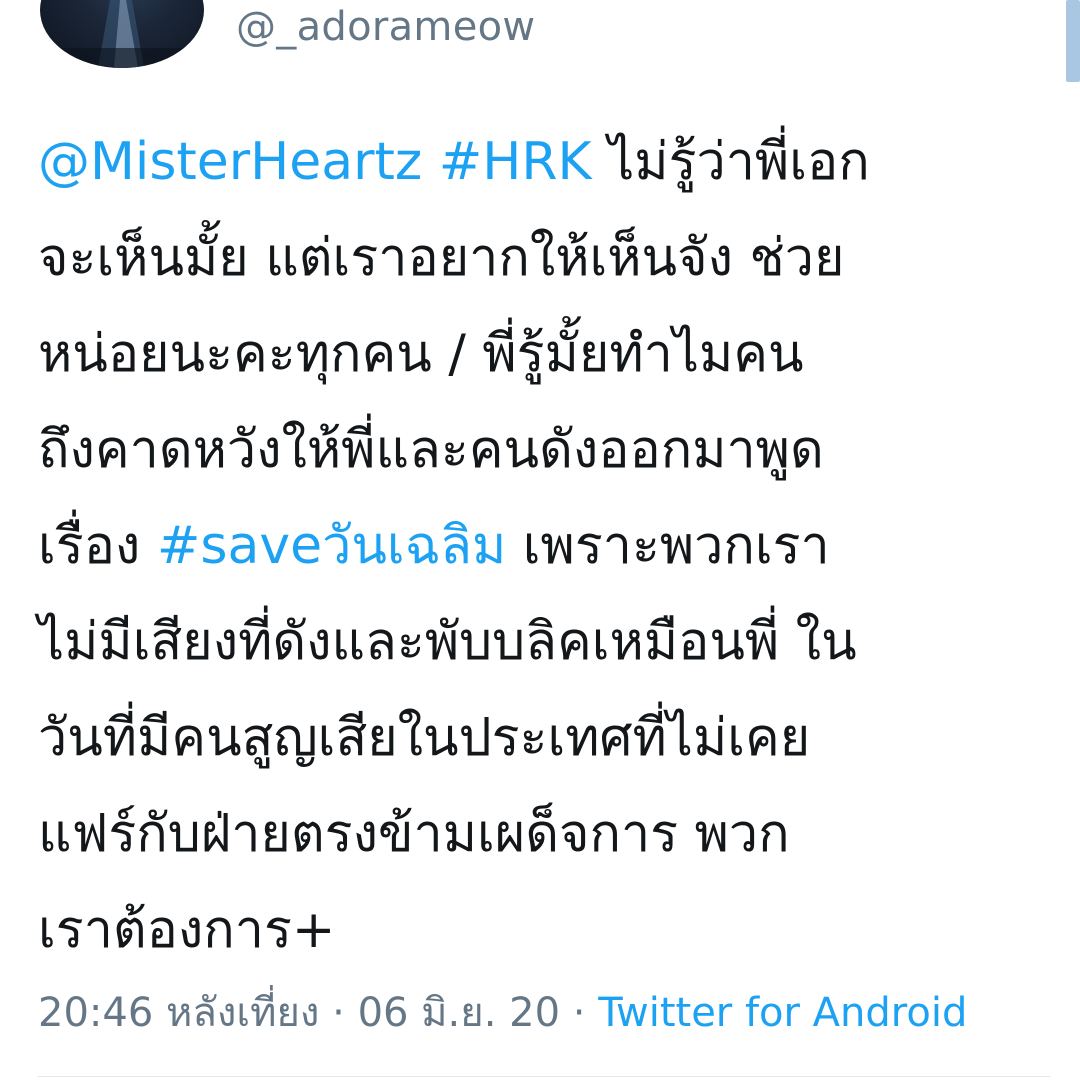  I want to click on avatar-image, so click(122, 34).